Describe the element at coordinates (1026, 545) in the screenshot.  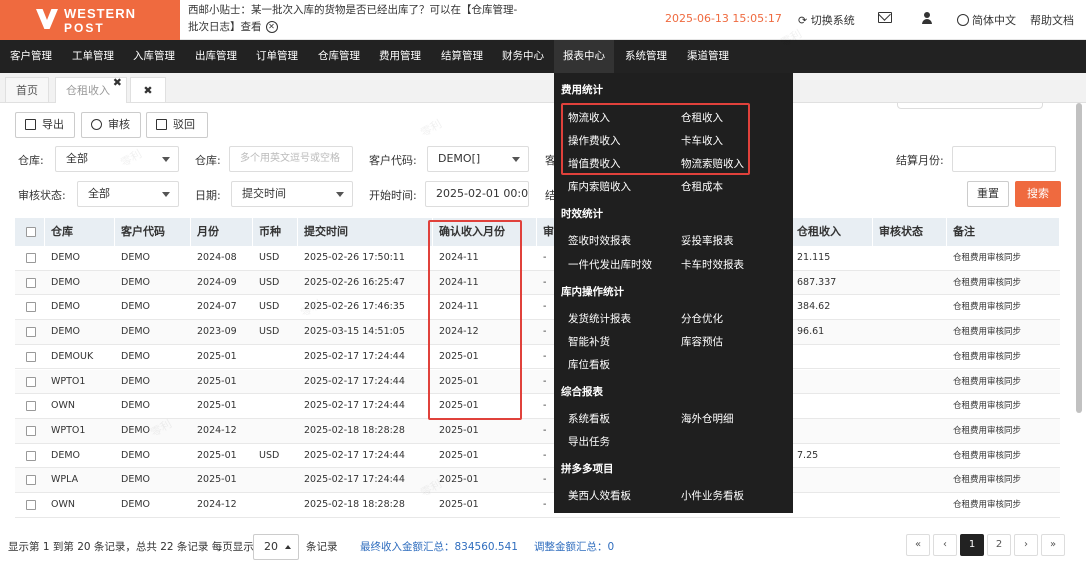
I see `next-page-button: ›` at that location.